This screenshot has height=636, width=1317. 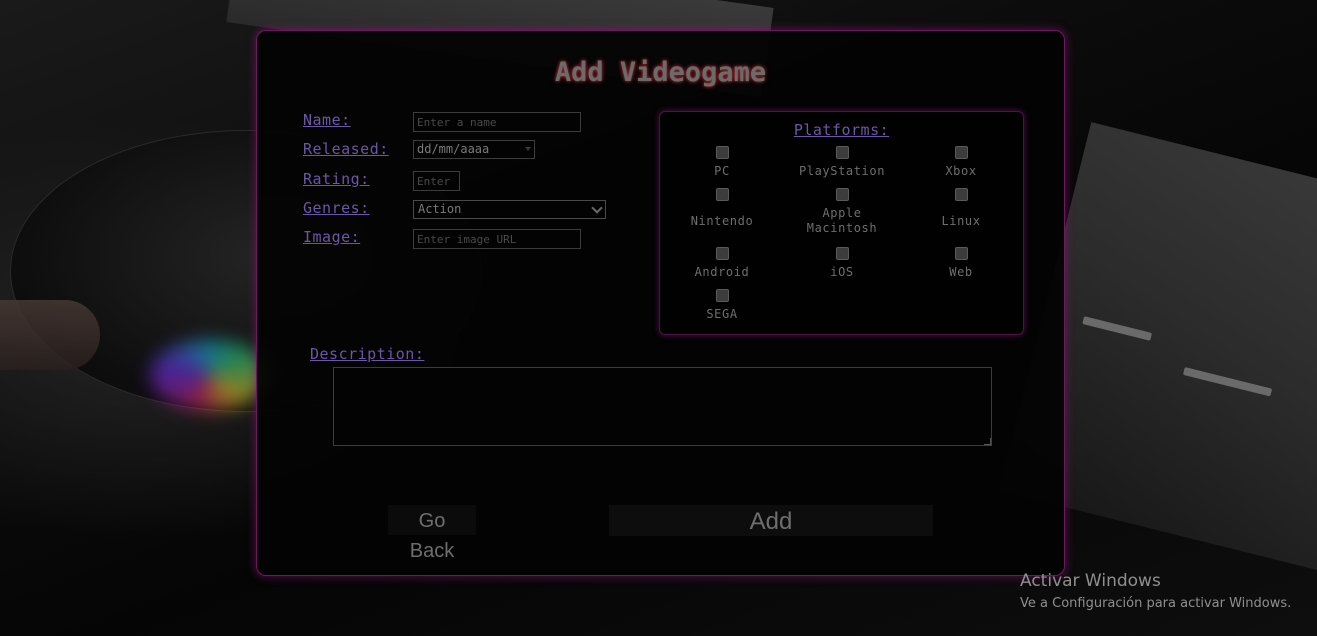 I want to click on released-date-value: dd/mm/aaaa, so click(x=453, y=149).